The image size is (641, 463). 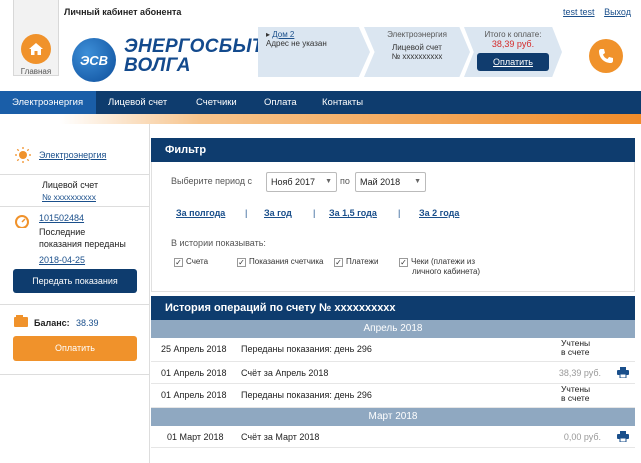 What do you see at coordinates (320, 119) in the screenshot?
I see `nav-accent-bar` at bounding box center [320, 119].